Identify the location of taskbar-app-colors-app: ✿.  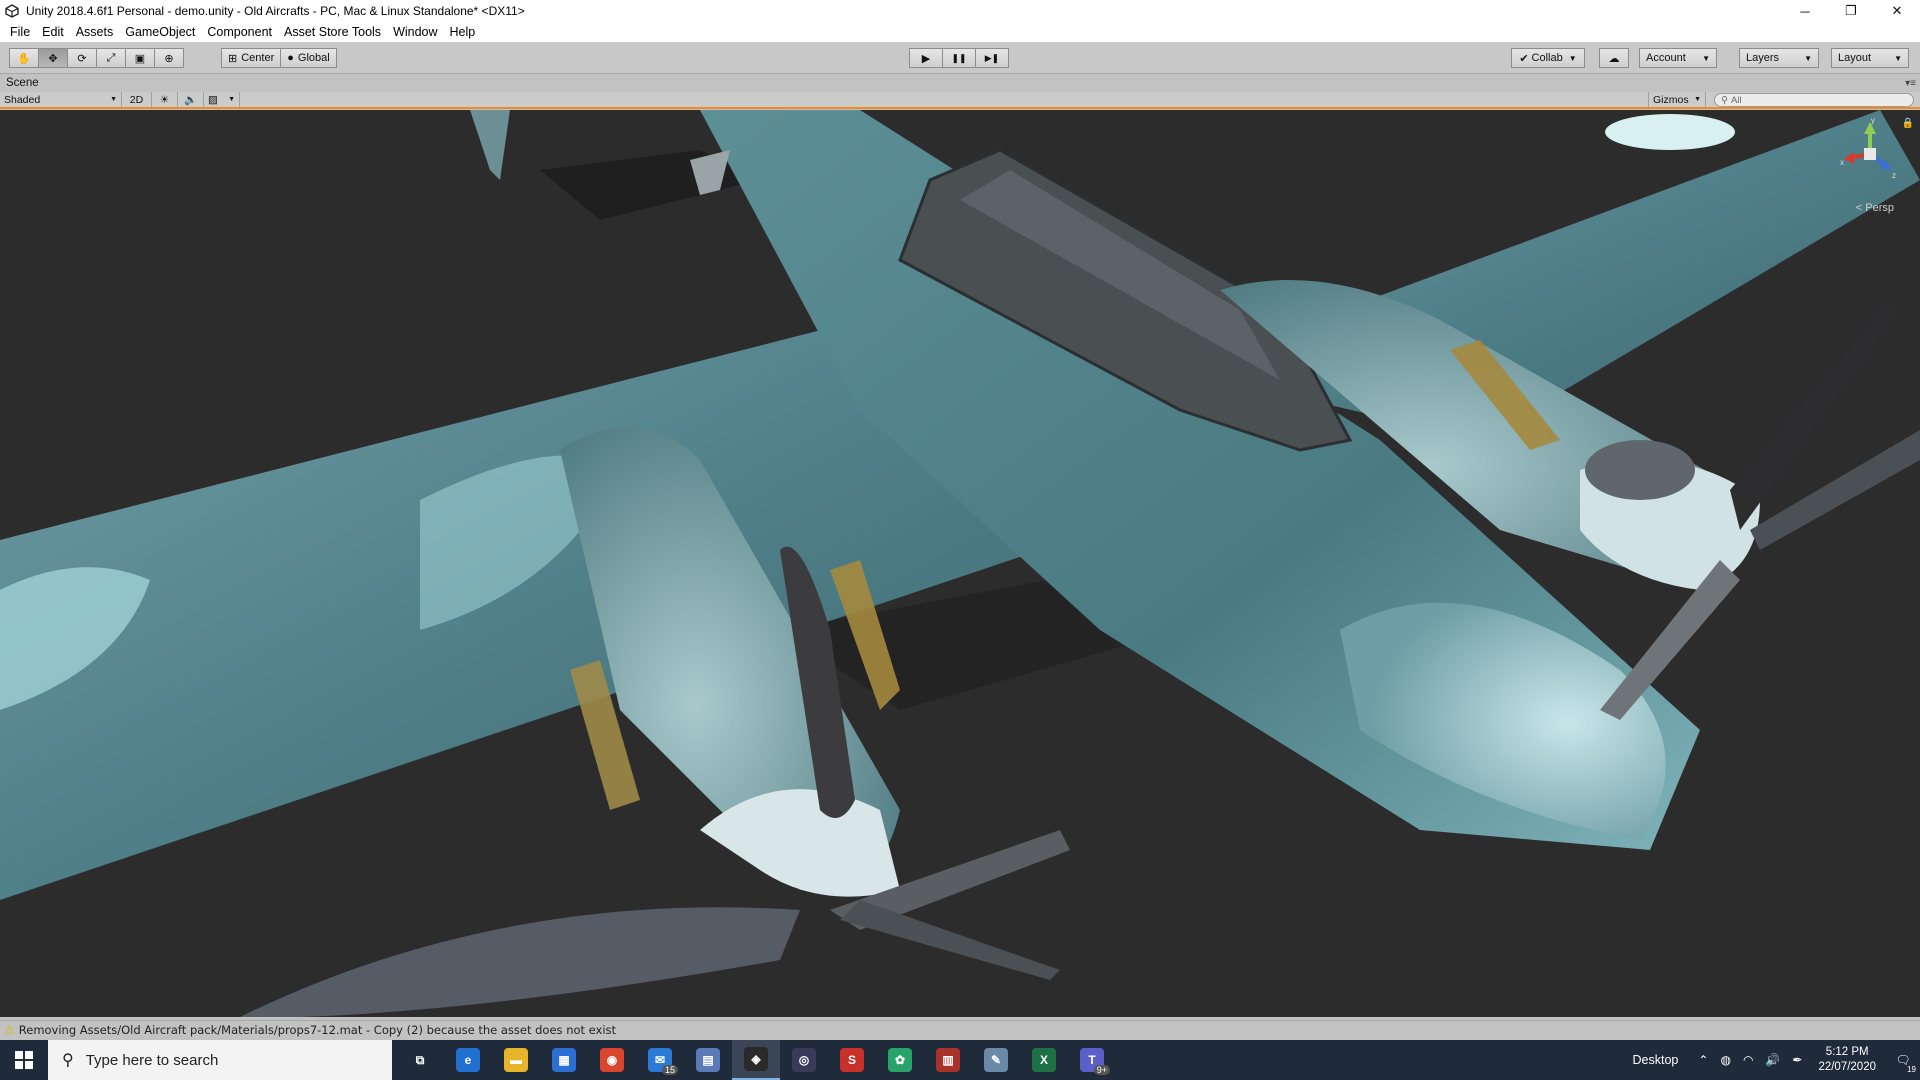
(900, 1060).